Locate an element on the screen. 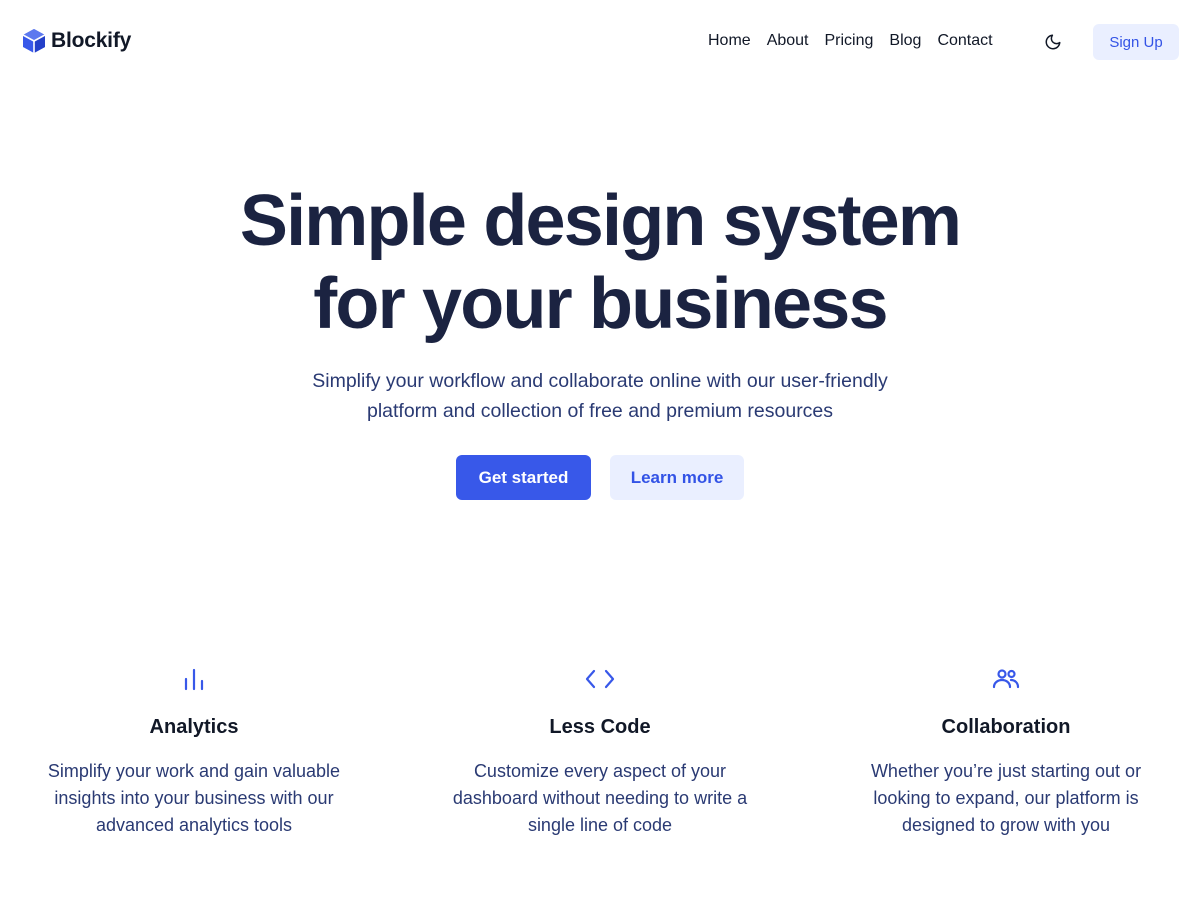 Image resolution: width=1200 pixels, height=900 pixels. nav-item-pricing: Pricing is located at coordinates (849, 41).